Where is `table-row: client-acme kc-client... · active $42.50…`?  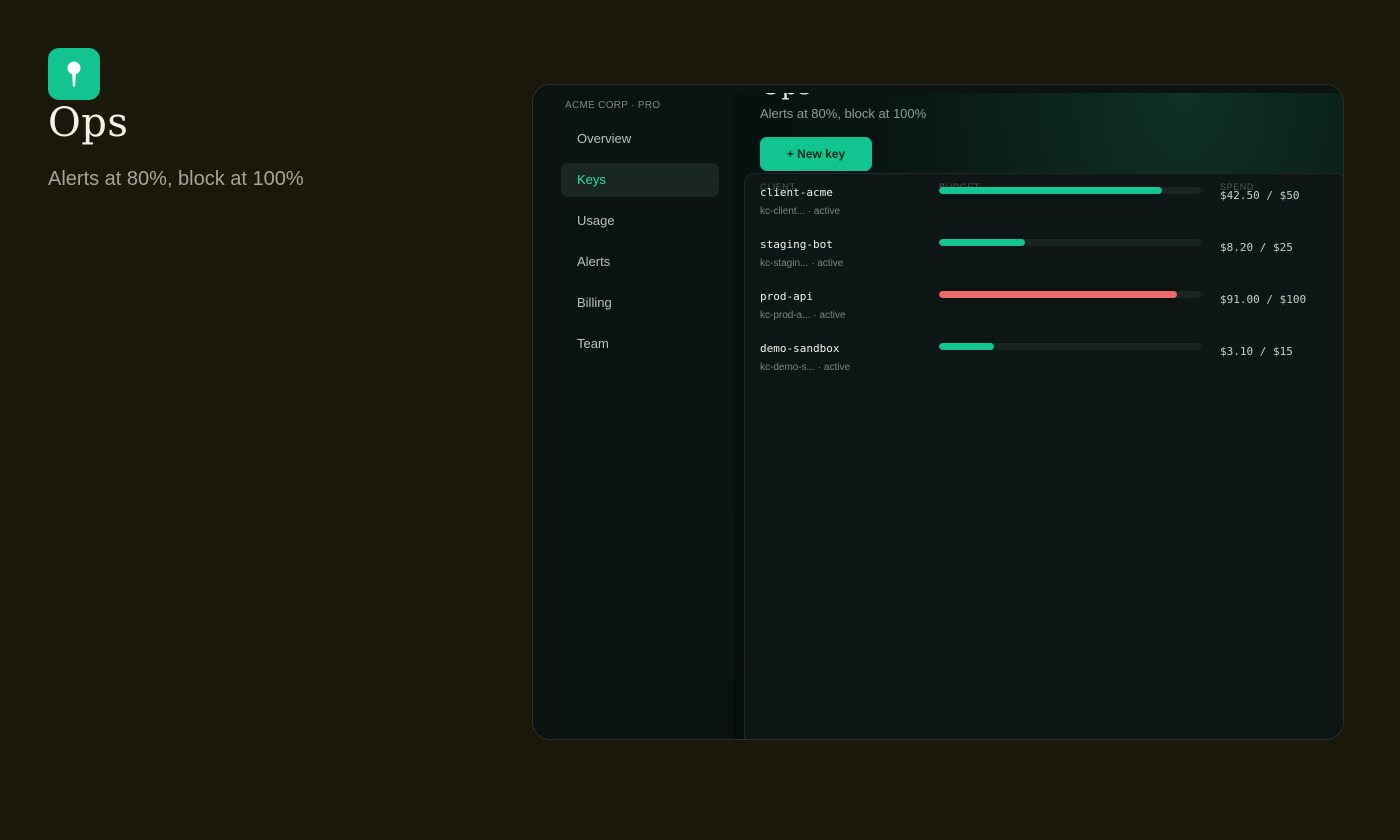
table-row: client-acme kc-client... · active $42.50… is located at coordinates (1044, 208).